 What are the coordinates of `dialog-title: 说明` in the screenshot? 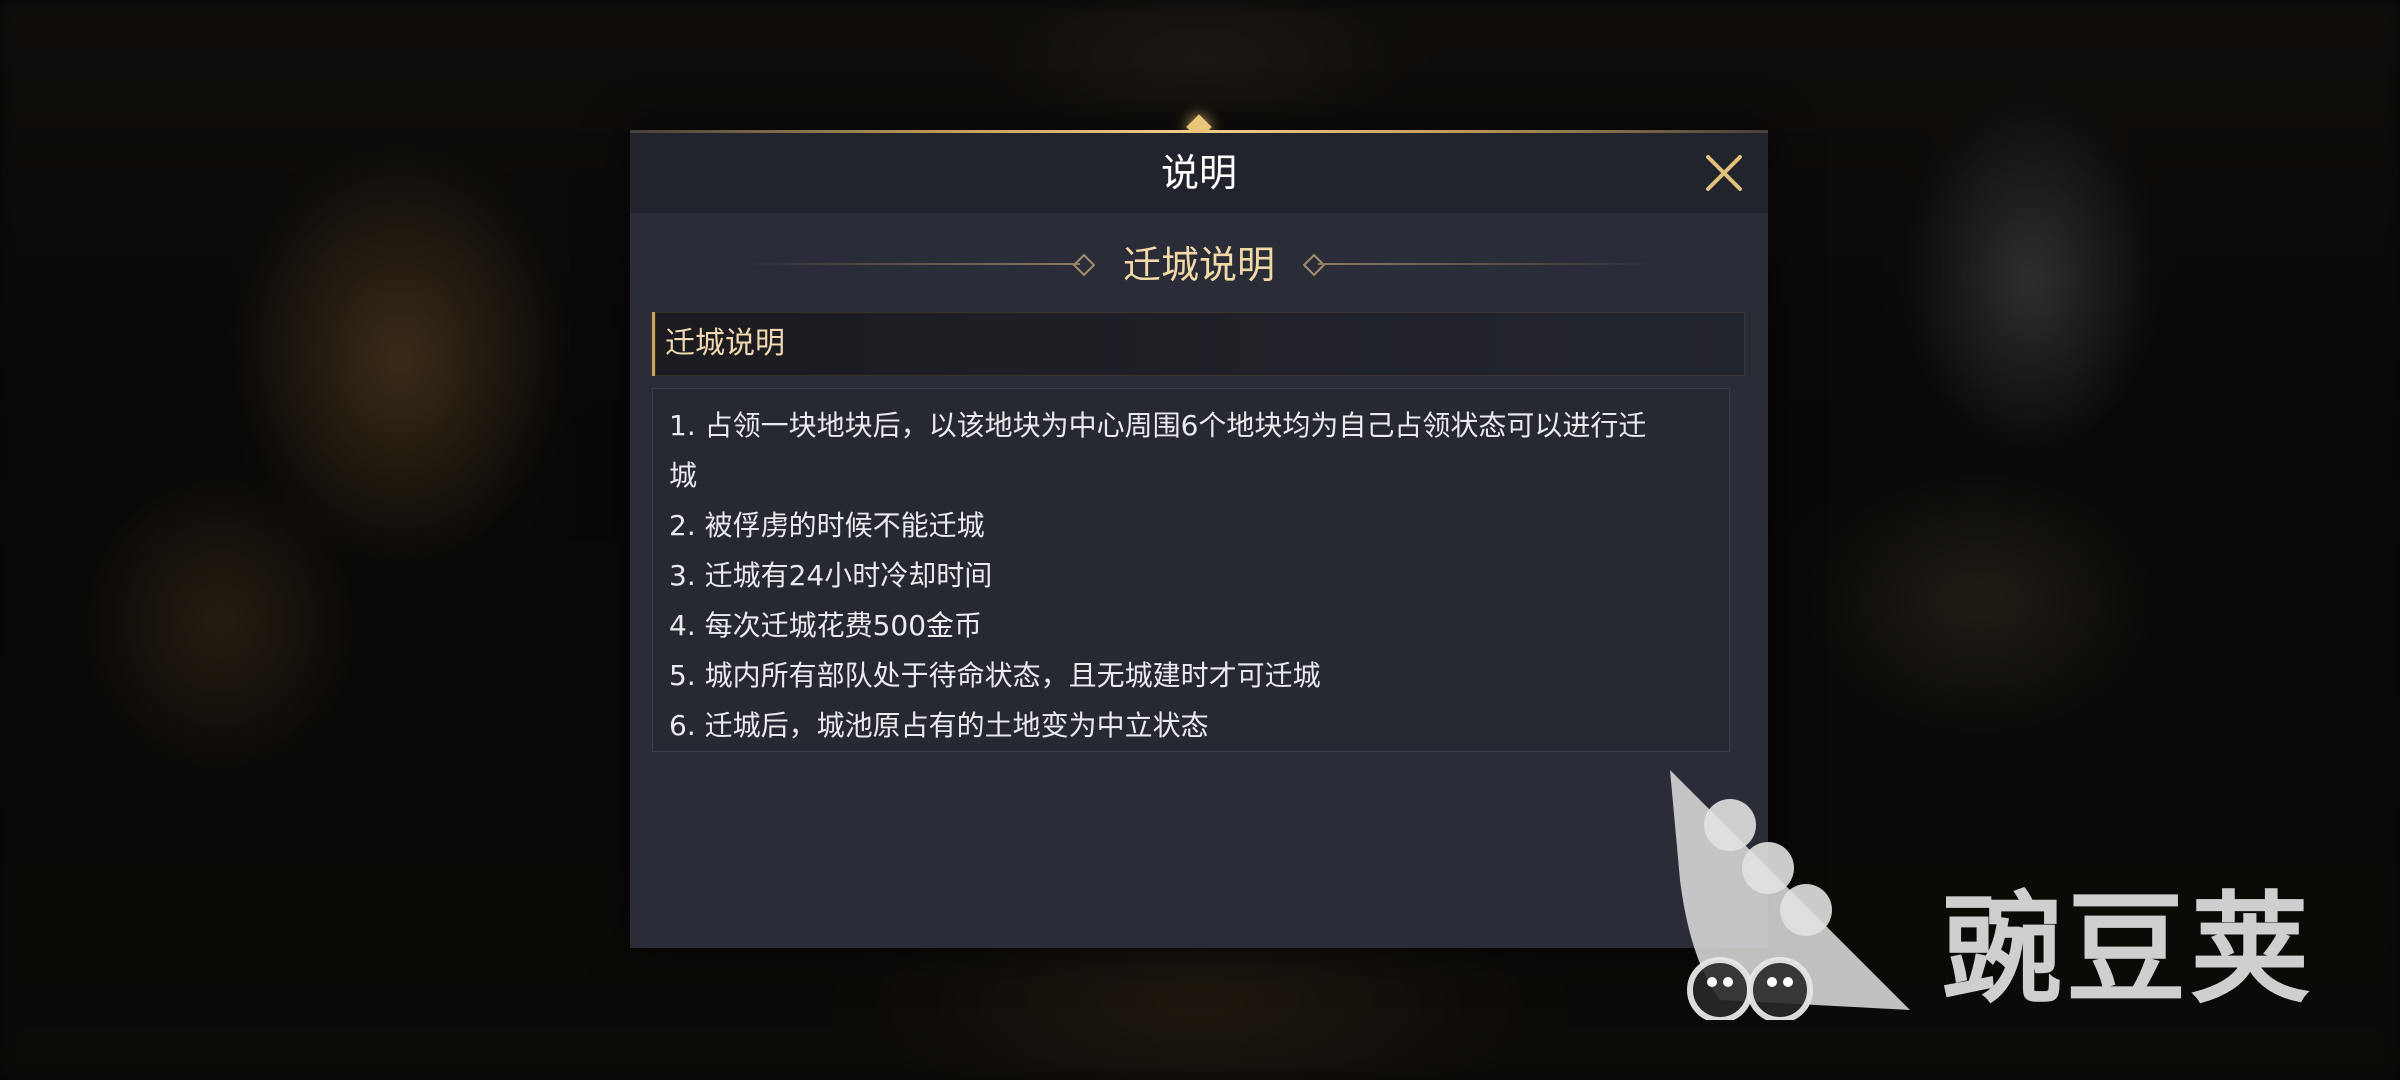 It's located at (1198, 173).